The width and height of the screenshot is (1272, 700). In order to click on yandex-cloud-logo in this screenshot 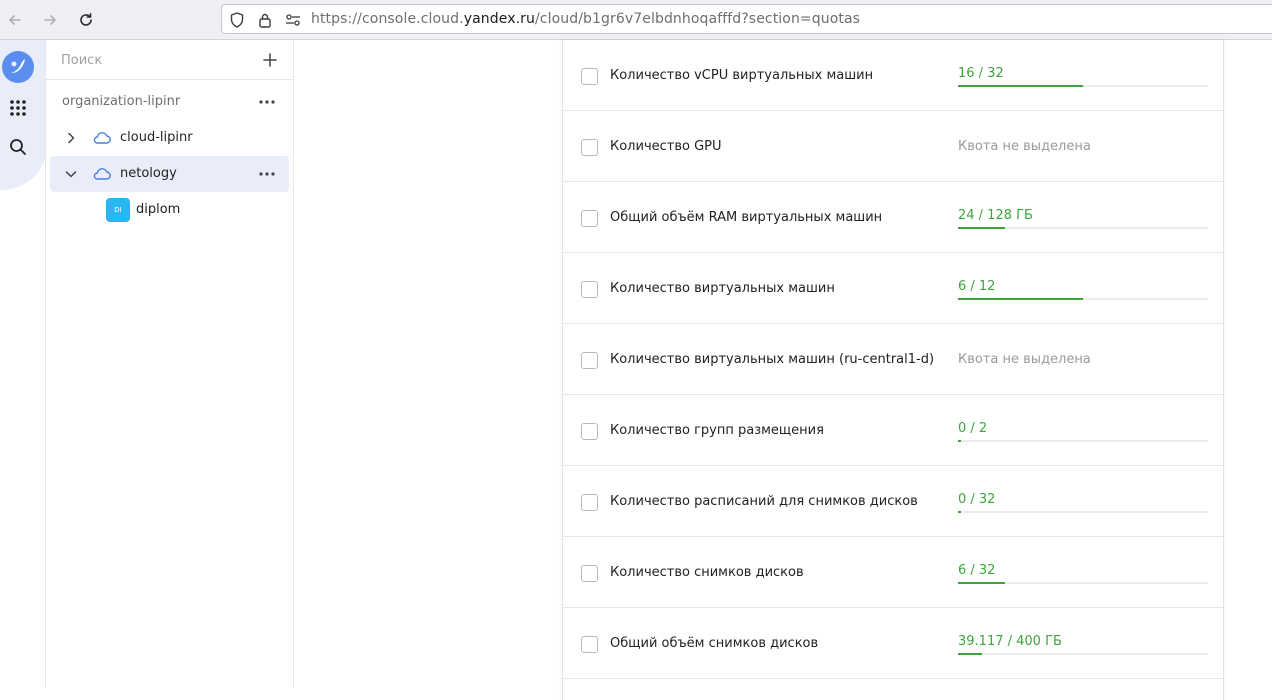, I will do `click(18, 67)`.